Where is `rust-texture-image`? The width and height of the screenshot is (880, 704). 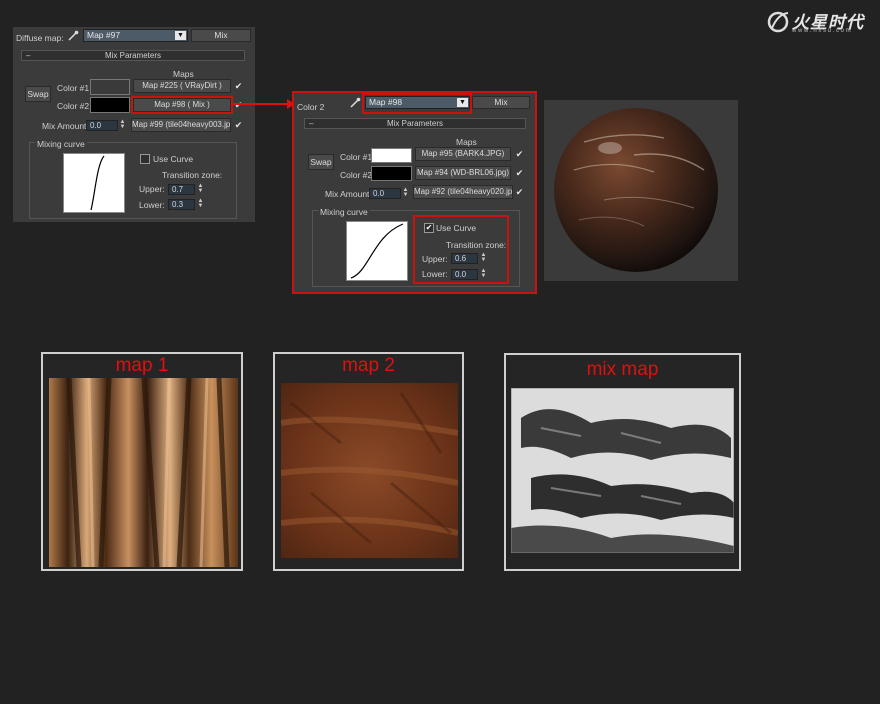 rust-texture-image is located at coordinates (369, 470).